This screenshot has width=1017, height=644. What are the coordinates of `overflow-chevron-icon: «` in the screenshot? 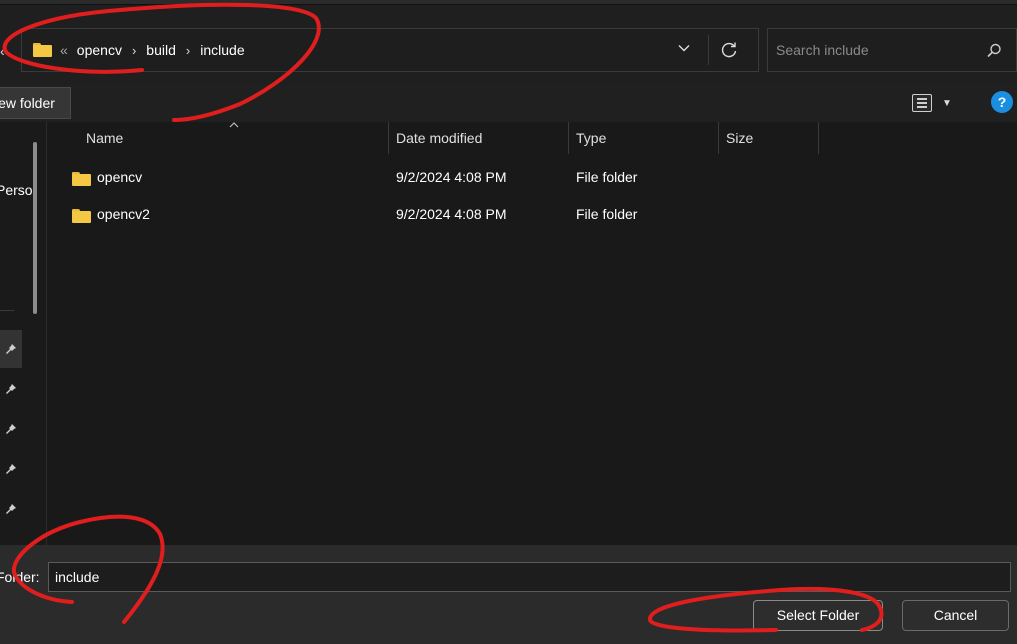 It's located at (64, 50).